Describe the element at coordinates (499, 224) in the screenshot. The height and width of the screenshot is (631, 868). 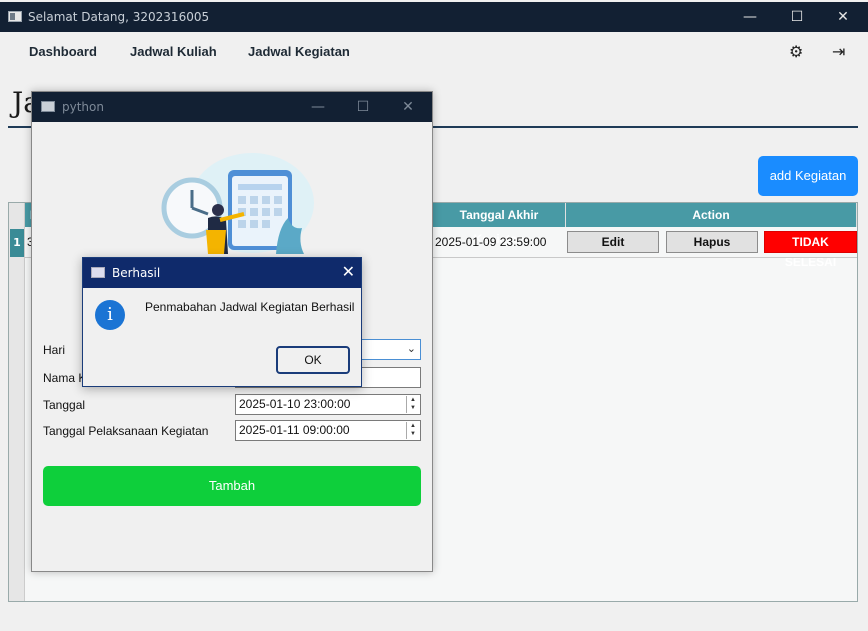
I see `table-header-tanggal-akhir: Tanggal Akhir Kegiatan` at that location.